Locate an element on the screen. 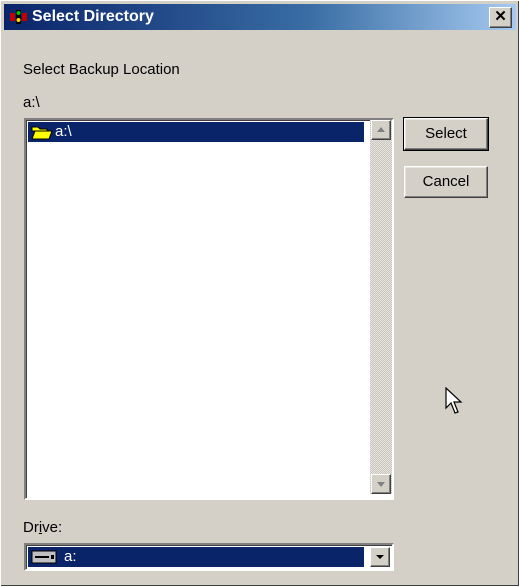 The width and height of the screenshot is (520, 587). arrow-up-icon is located at coordinates (381, 129).